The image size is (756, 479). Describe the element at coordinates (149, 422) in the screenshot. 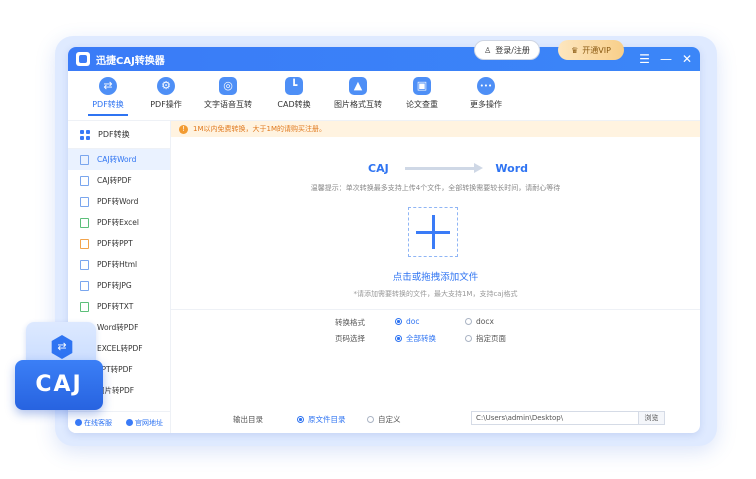

I see `website-label: 官网地址` at that location.